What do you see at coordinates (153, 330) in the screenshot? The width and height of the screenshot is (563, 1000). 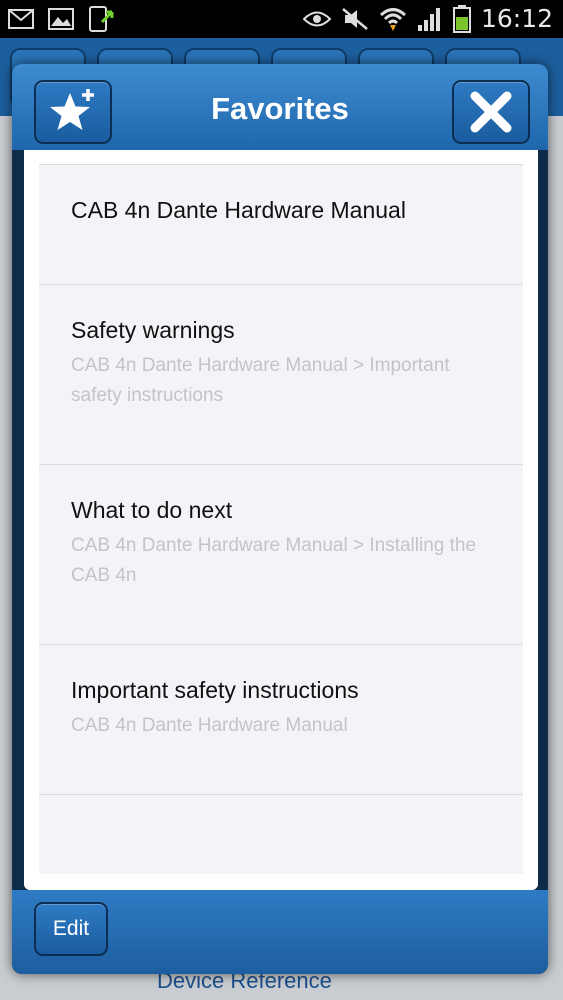 I see `list-item-title: Safety warnings` at bounding box center [153, 330].